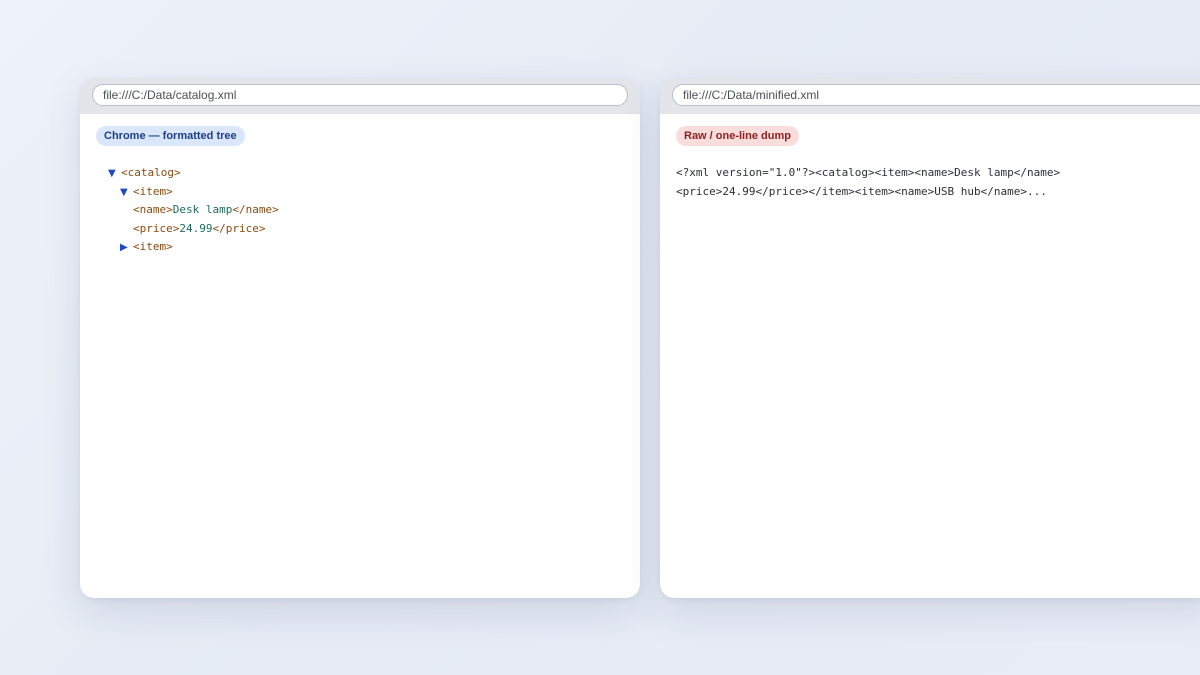  I want to click on tree-node-item: ▼ <item>, so click(366, 192).